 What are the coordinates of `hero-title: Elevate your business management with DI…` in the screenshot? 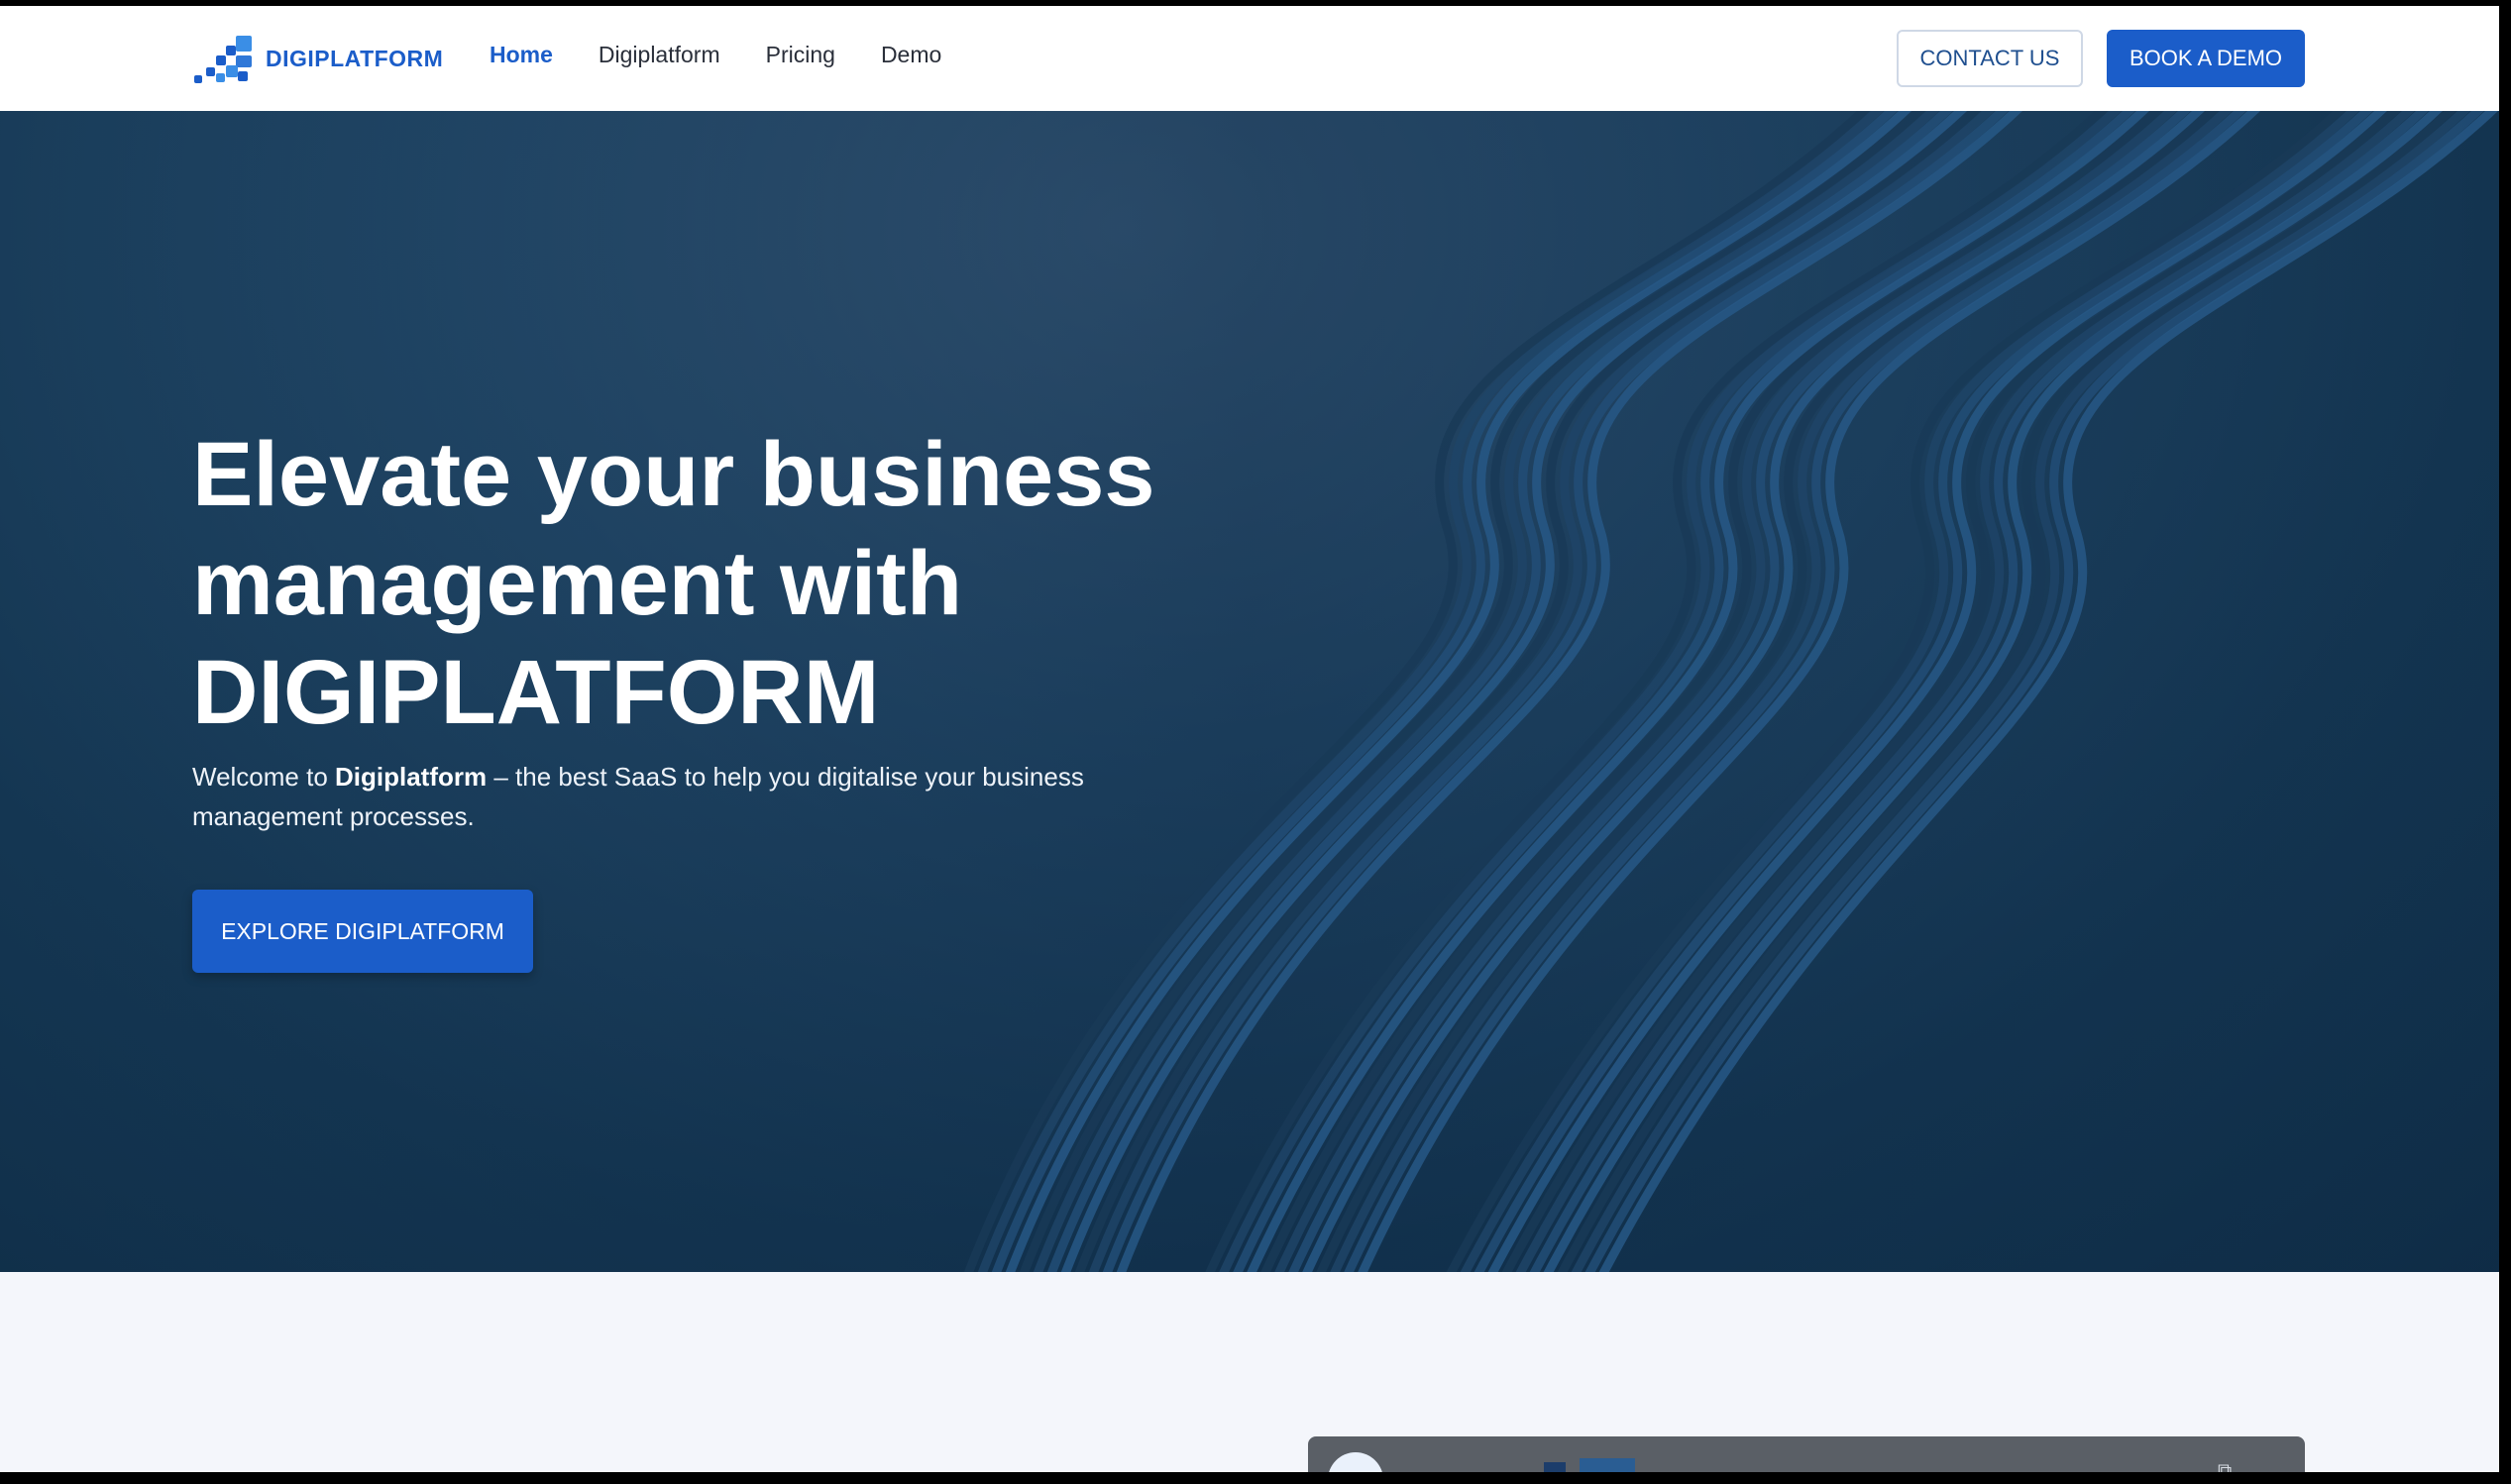 It's located at (737, 583).